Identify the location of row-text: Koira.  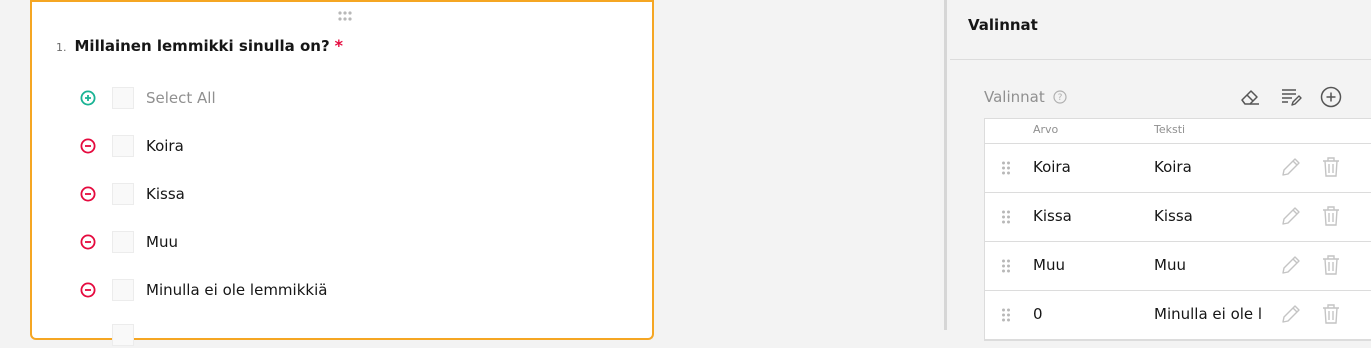
(1208, 167).